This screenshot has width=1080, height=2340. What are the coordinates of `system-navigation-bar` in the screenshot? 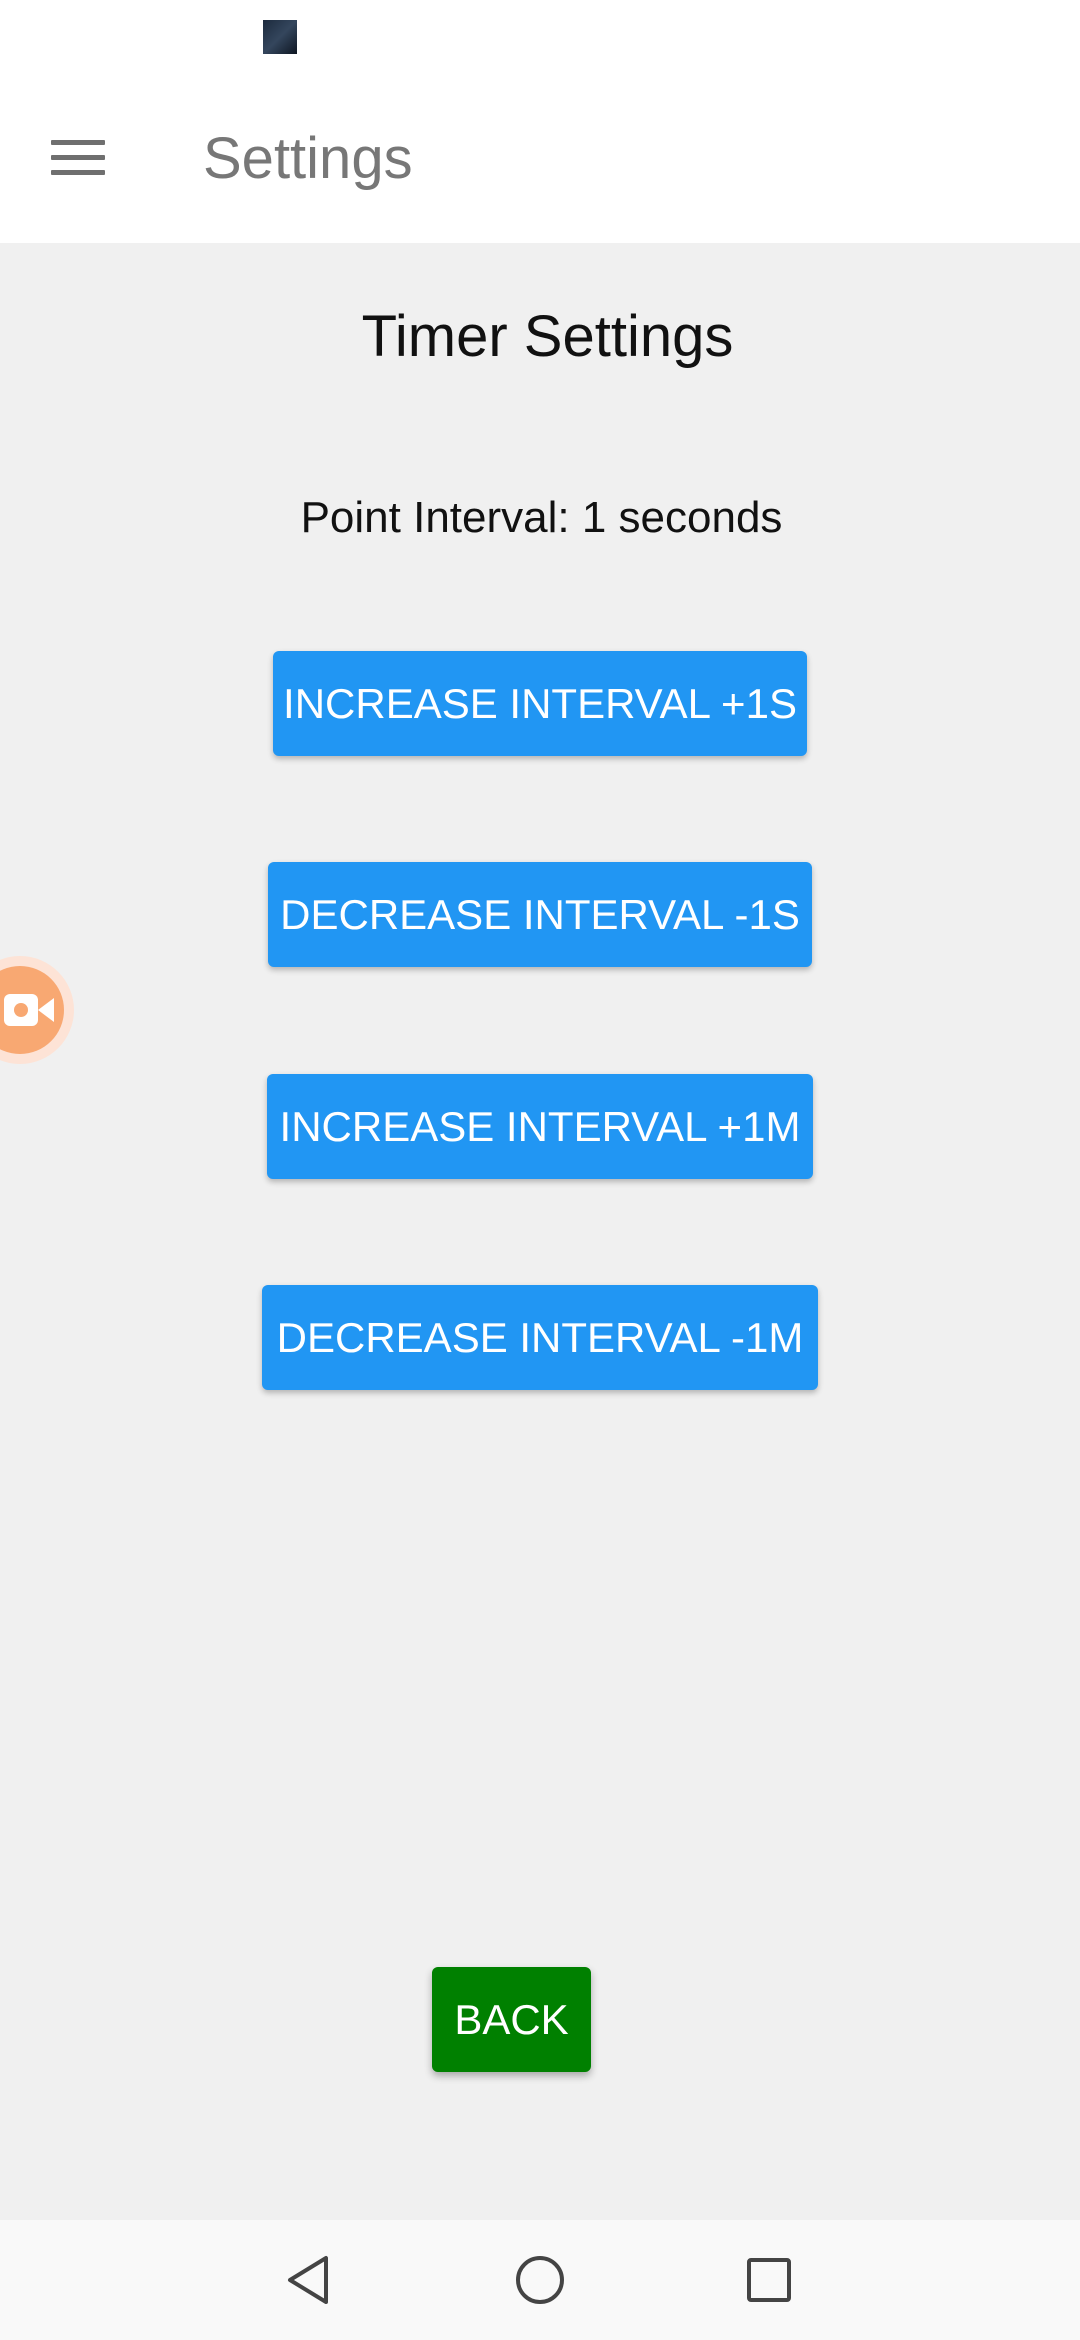 It's located at (540, 2280).